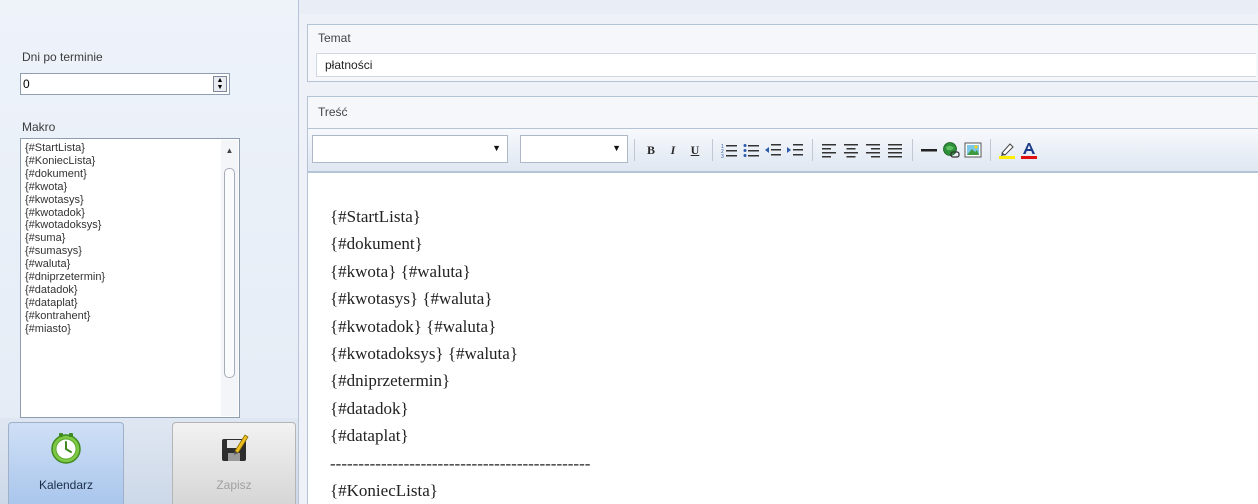 The width and height of the screenshot is (1258, 504). What do you see at coordinates (375, 216) in the screenshot?
I see `editor-line: {#StartLista}` at bounding box center [375, 216].